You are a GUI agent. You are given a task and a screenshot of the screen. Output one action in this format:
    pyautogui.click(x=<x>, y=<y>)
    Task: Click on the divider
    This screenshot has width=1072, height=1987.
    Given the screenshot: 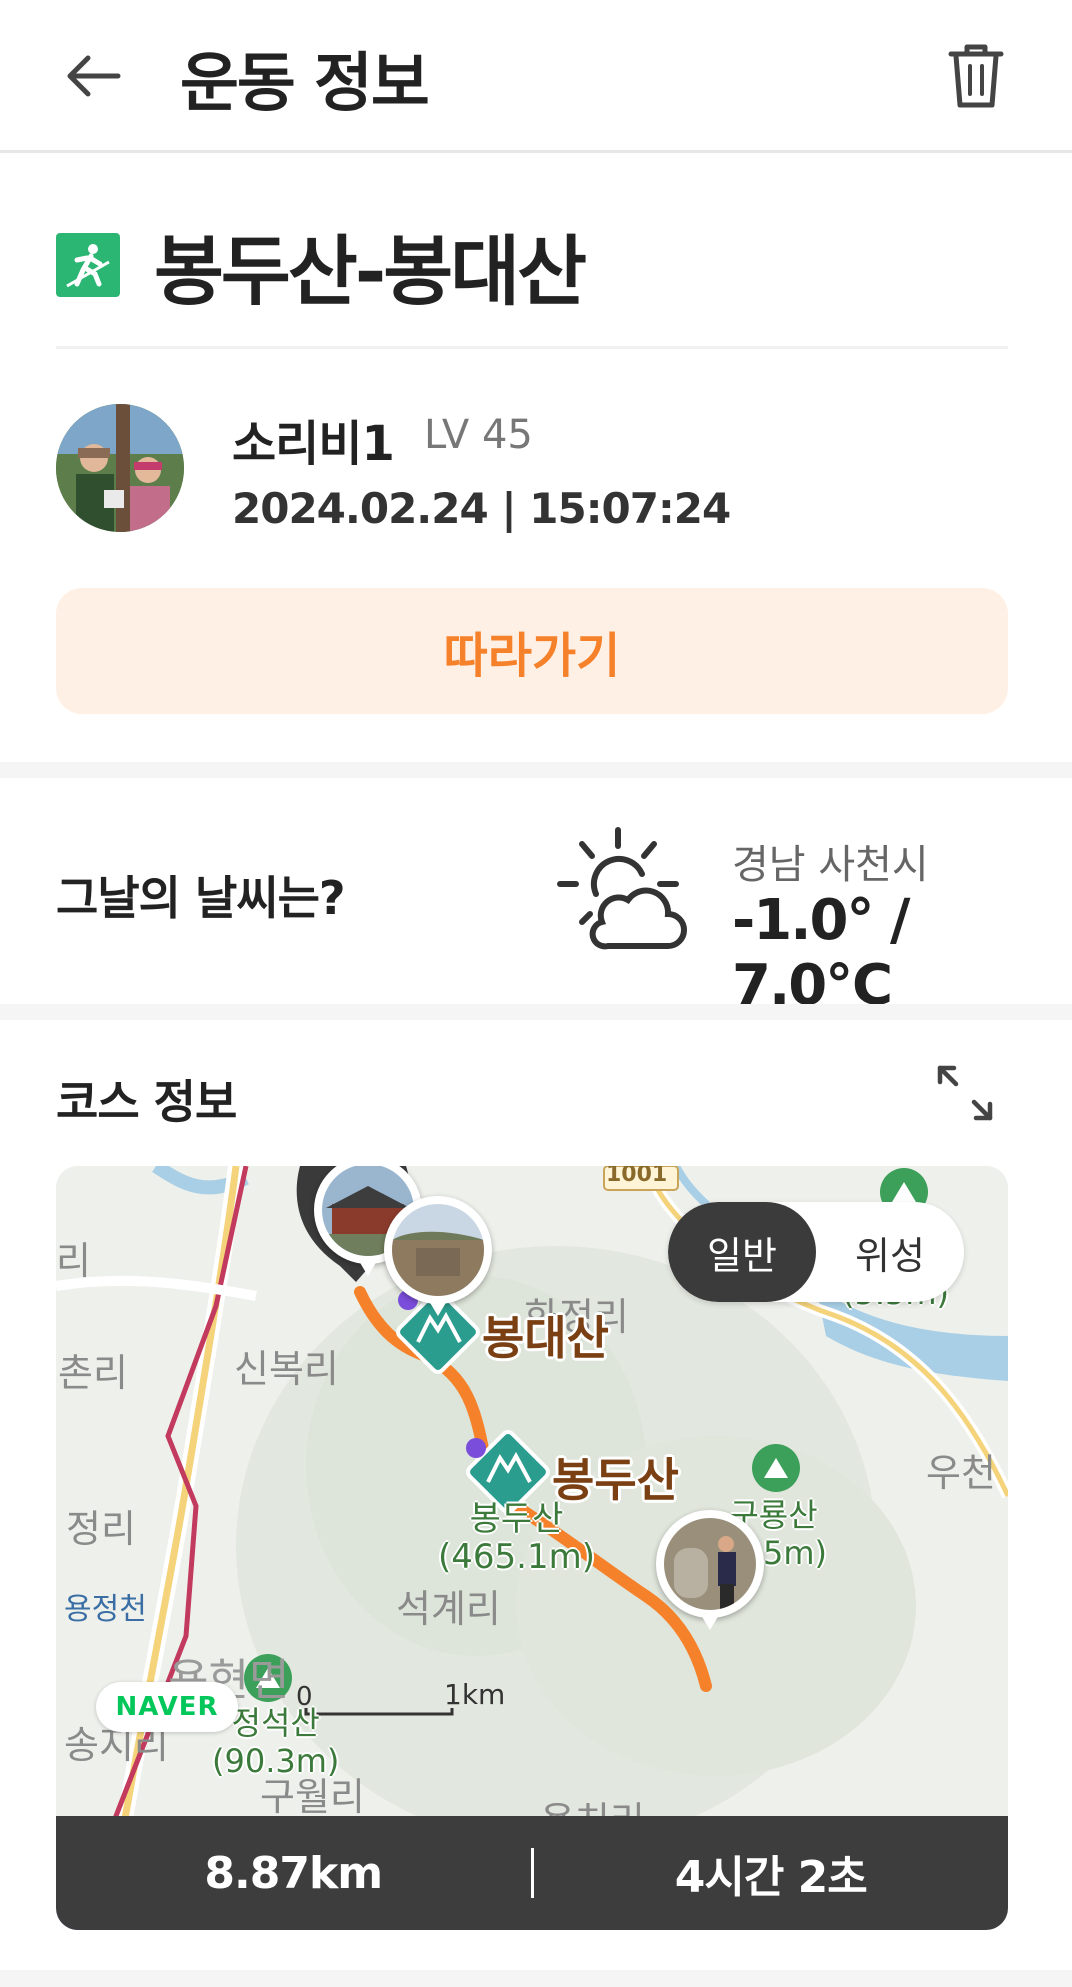 What is the action you would take?
    pyautogui.click(x=532, y=347)
    